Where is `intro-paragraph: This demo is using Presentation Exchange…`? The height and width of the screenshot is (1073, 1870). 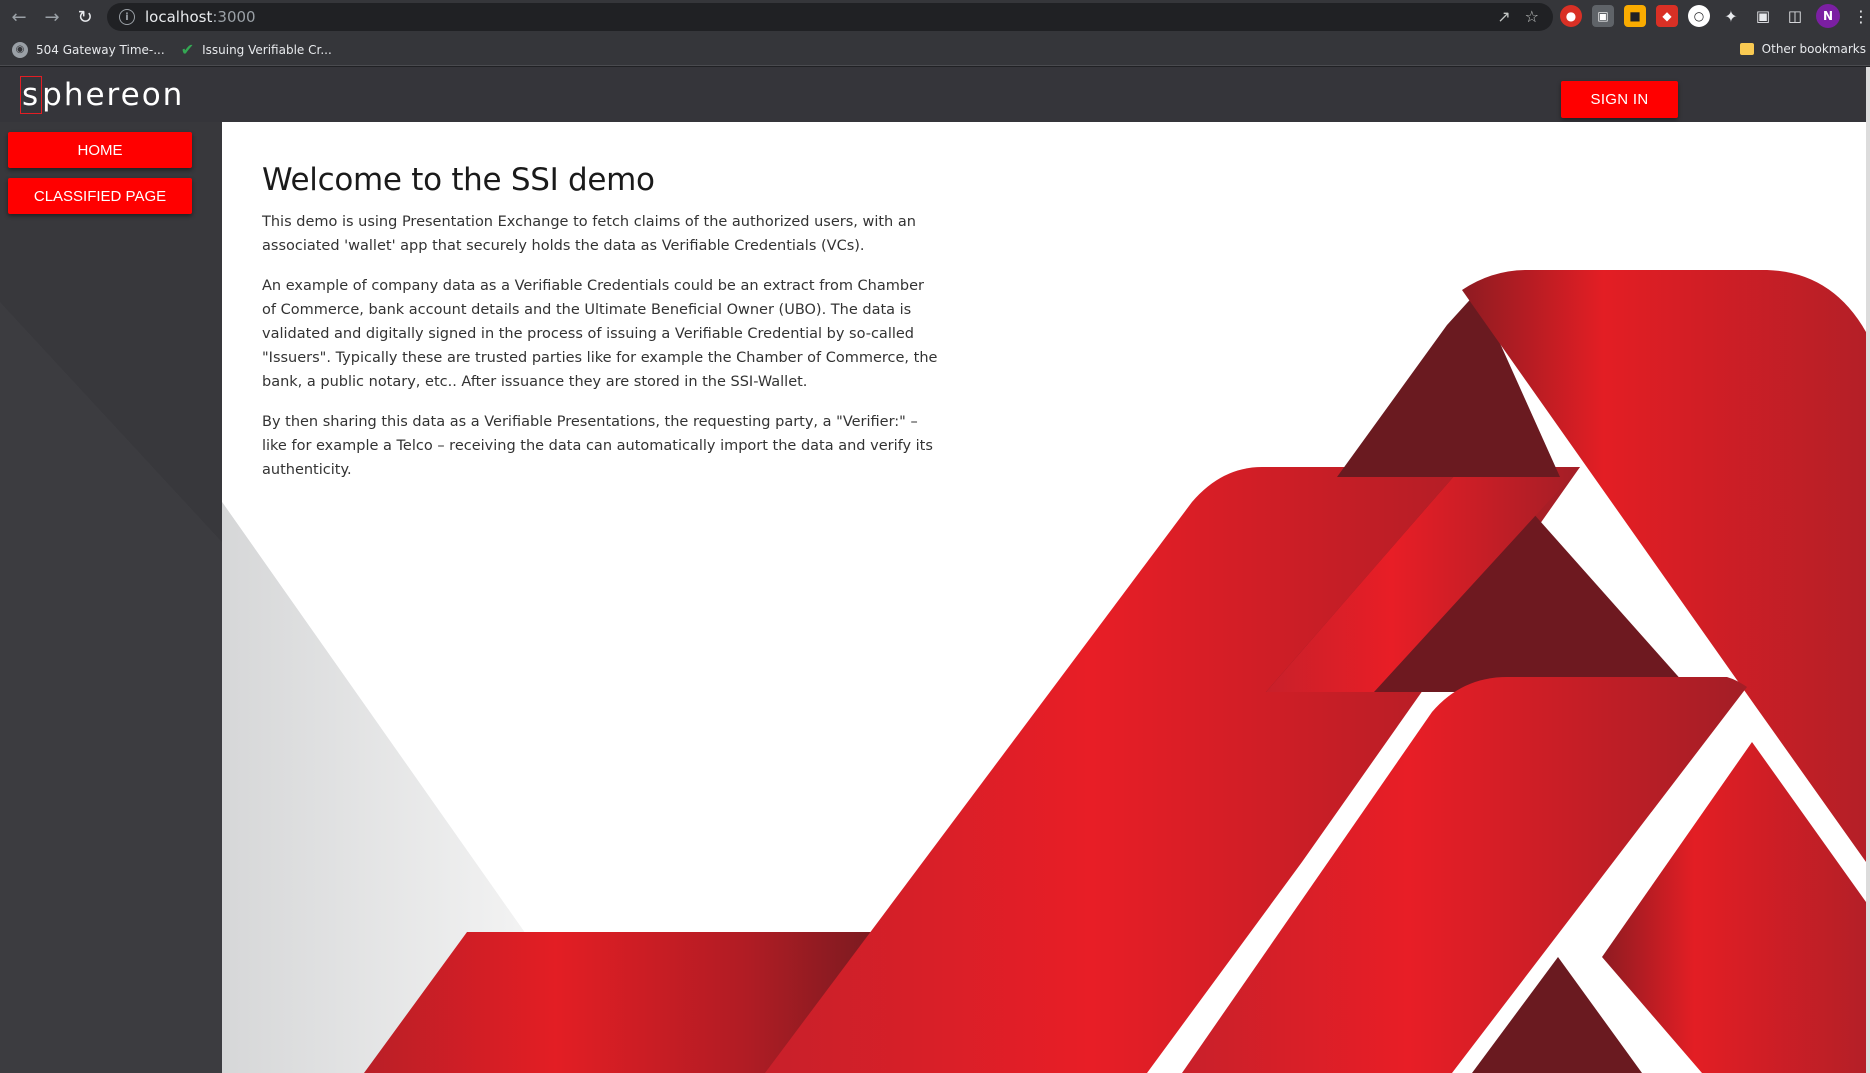 intro-paragraph: This demo is using Presentation Exchange… is located at coordinates (589, 234).